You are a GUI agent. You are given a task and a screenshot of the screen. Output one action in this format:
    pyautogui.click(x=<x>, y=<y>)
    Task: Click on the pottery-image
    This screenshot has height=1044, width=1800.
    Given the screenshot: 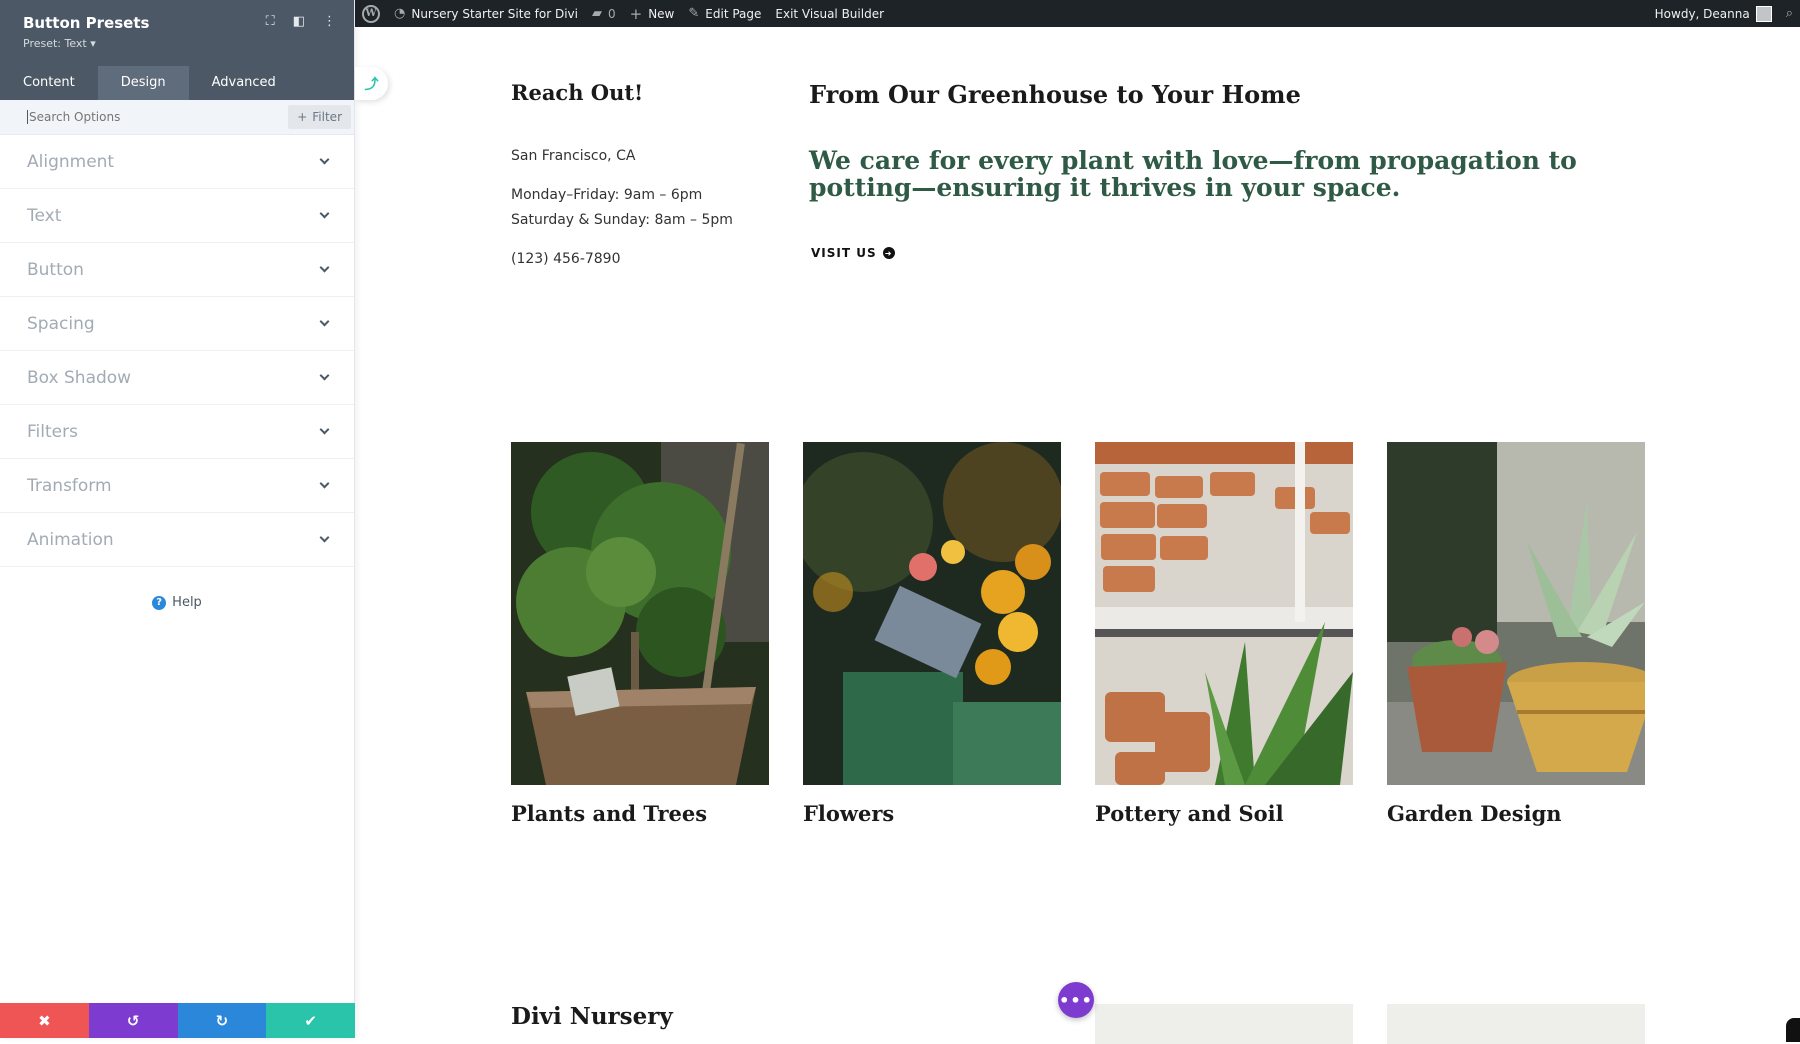 What is the action you would take?
    pyautogui.click(x=1224, y=613)
    